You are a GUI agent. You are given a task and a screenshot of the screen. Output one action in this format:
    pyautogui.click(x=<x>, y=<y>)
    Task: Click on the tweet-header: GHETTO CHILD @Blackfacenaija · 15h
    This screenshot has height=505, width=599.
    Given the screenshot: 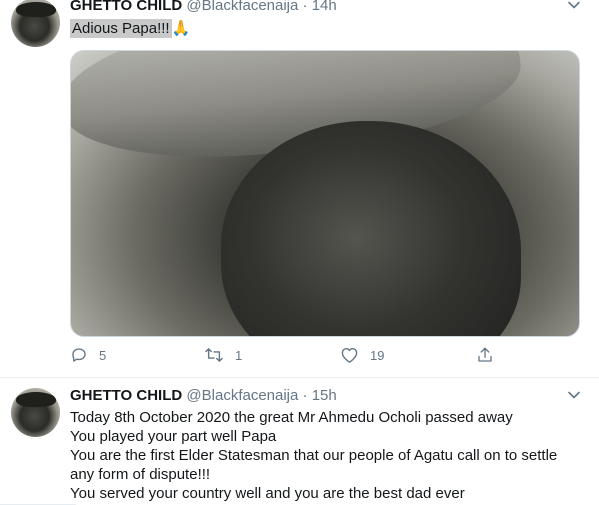 What is the action you would take?
    pyautogui.click(x=203, y=395)
    